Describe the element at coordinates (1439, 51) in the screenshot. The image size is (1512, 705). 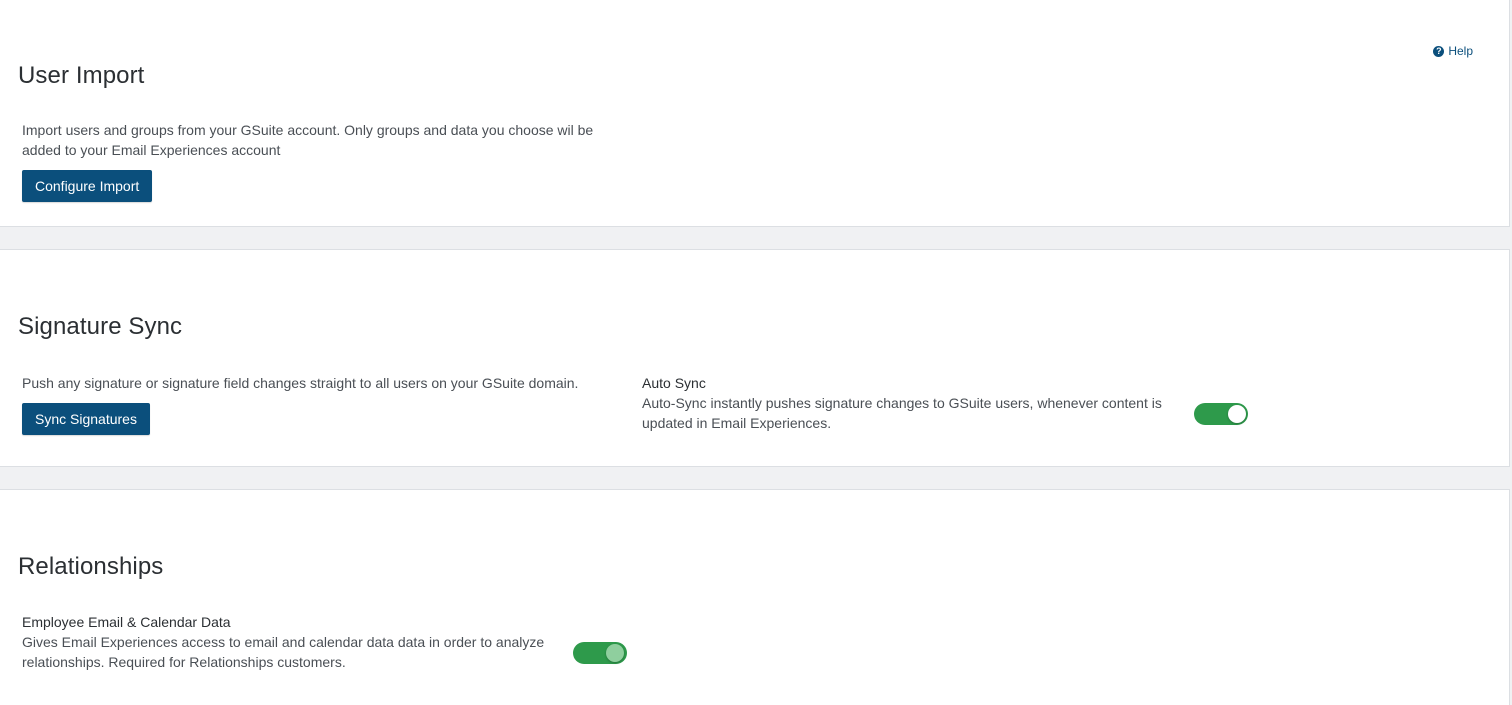
I see `question-circle-icon: ?` at that location.